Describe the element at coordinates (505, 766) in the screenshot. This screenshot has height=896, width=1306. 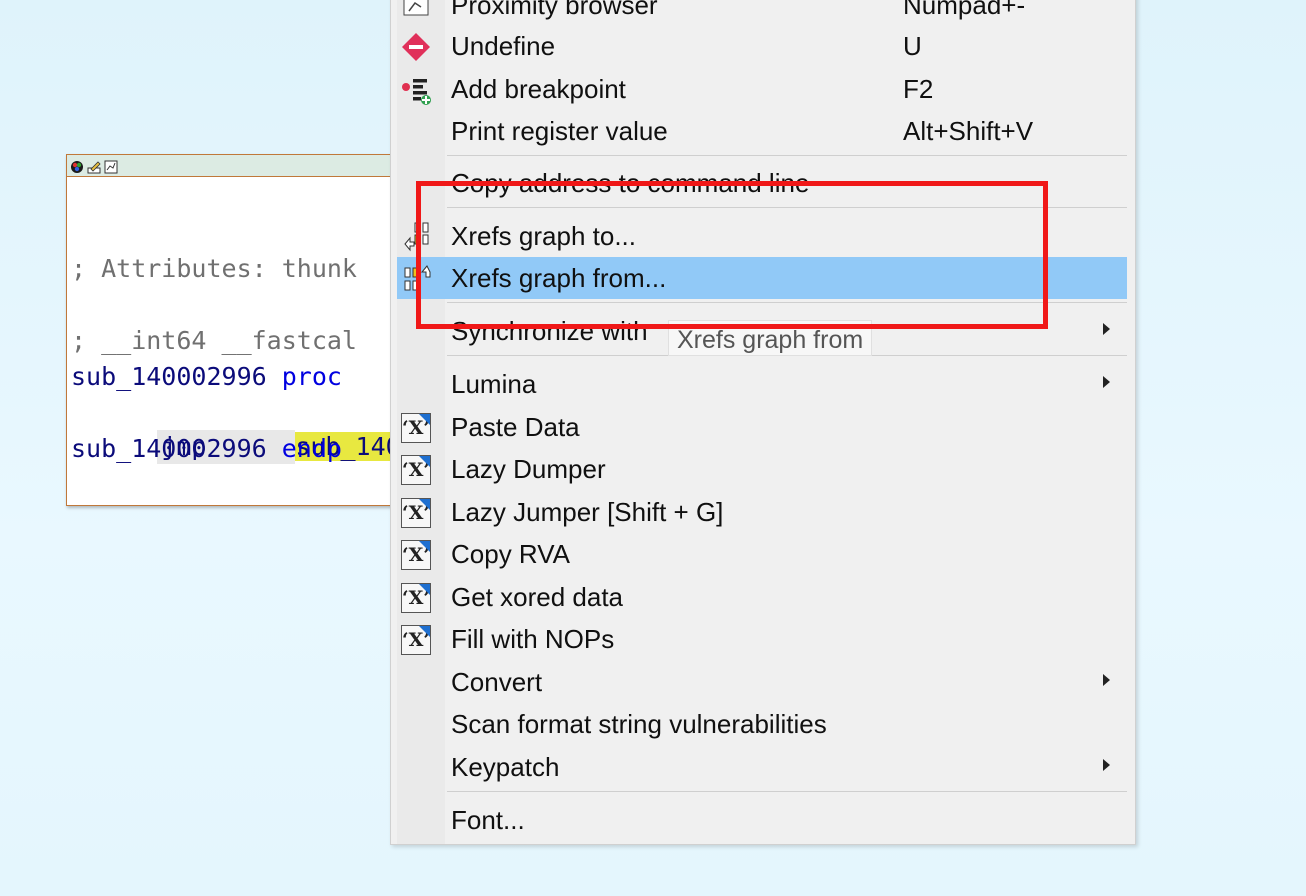
I see `menu-item-label: Keypatch` at that location.